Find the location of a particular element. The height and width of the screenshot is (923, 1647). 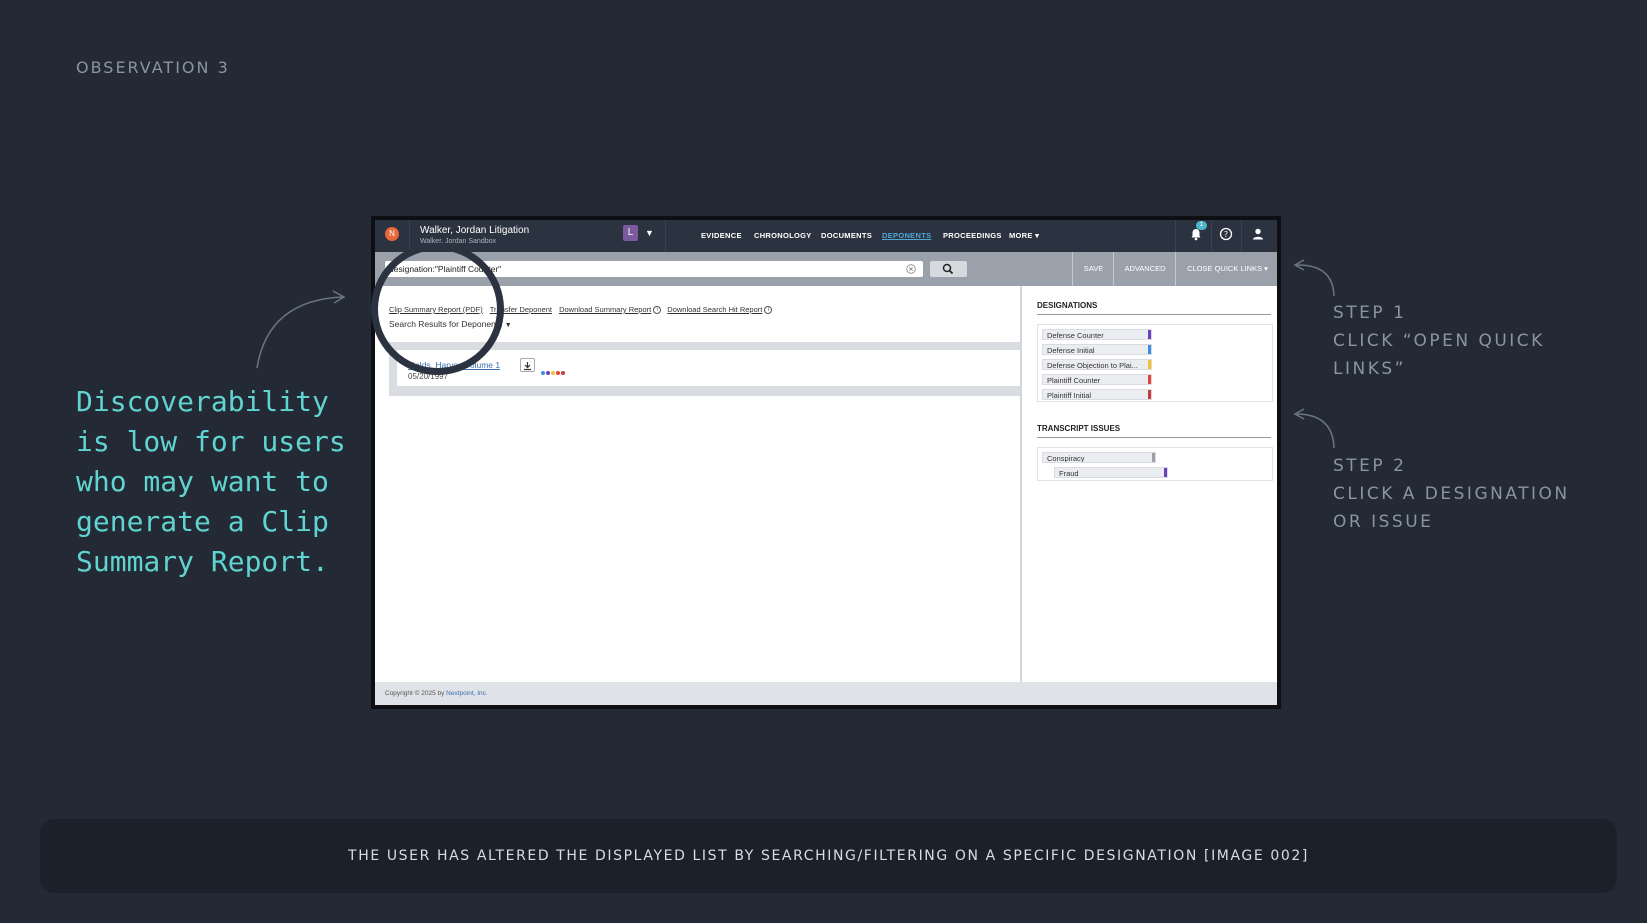

list-item: Fields, Harvey Volume 1 05/20/1997 is located at coordinates (708, 368).